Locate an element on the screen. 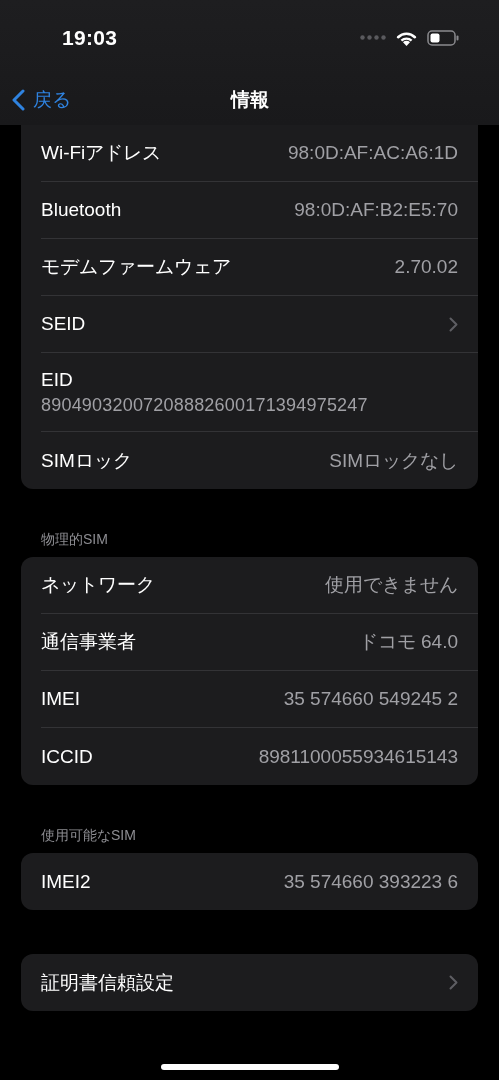 This screenshot has height=1080, width=499. row-label: 通信事業者 is located at coordinates (88, 642).